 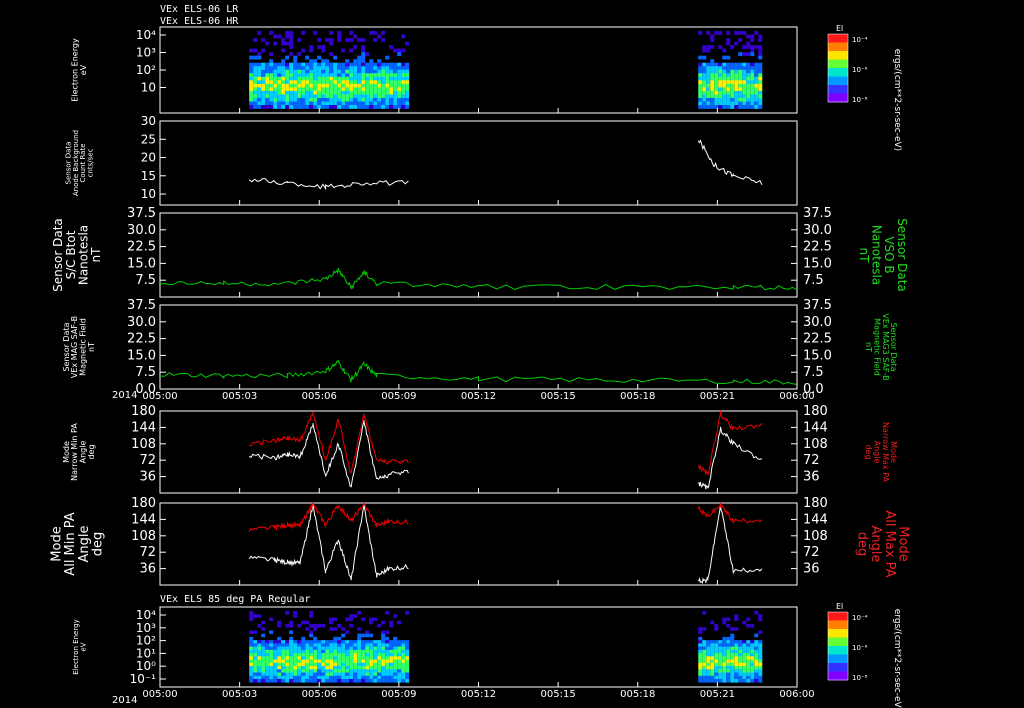 What do you see at coordinates (811, 552) in the screenshot?
I see `y-tick-label-right: 72` at bounding box center [811, 552].